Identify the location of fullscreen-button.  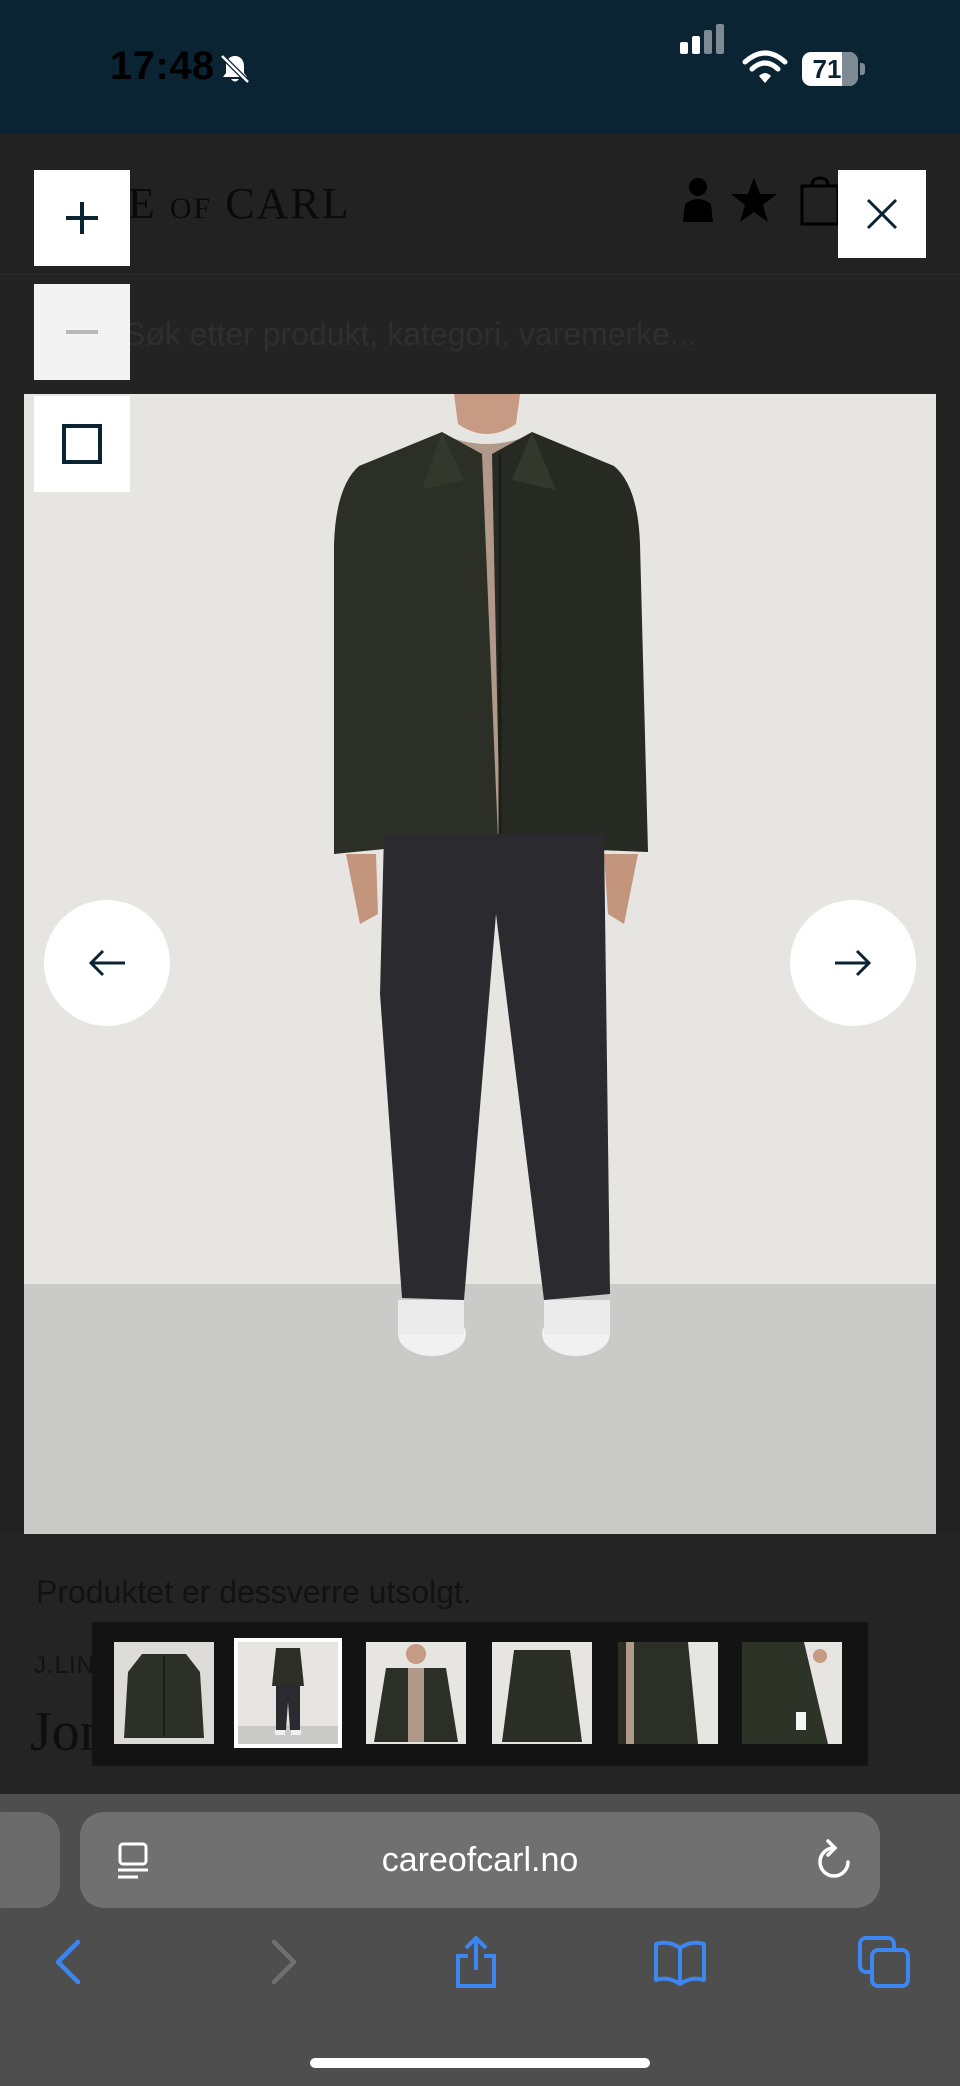
(82, 444).